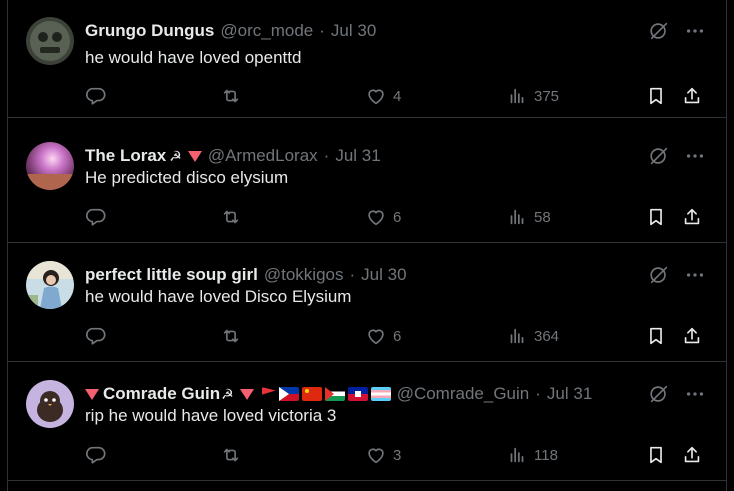 Image resolution: width=734 pixels, height=491 pixels. I want to click on tweet-actions: 6 364, so click(397, 336).